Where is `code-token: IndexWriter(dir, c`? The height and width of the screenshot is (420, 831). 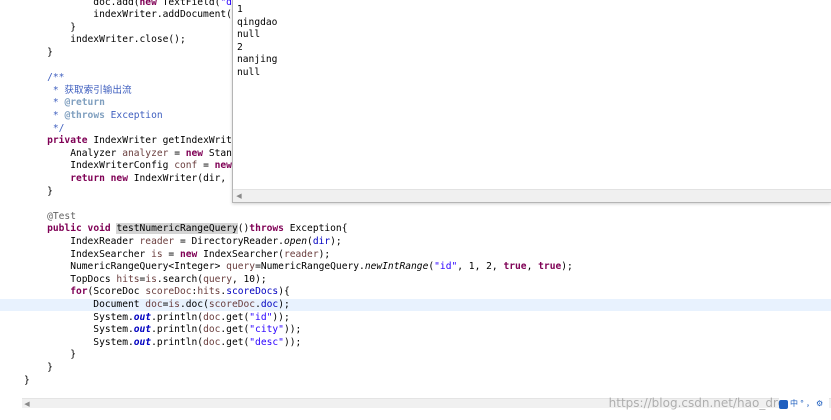
code-token: IndexWriter(dir, c is located at coordinates (182, 178).